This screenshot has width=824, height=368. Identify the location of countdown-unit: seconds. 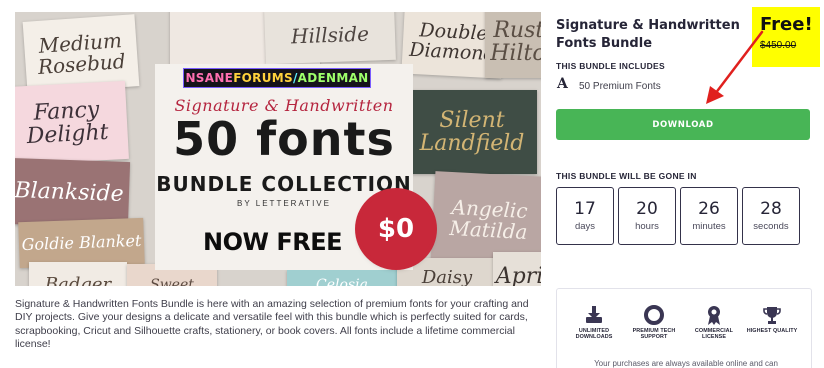
(771, 227).